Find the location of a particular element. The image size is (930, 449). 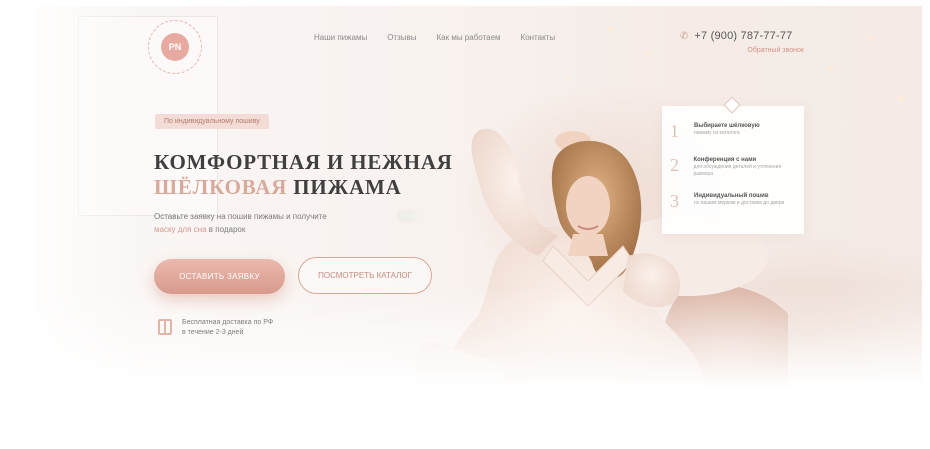

logo-icon: PN is located at coordinates (175, 47).